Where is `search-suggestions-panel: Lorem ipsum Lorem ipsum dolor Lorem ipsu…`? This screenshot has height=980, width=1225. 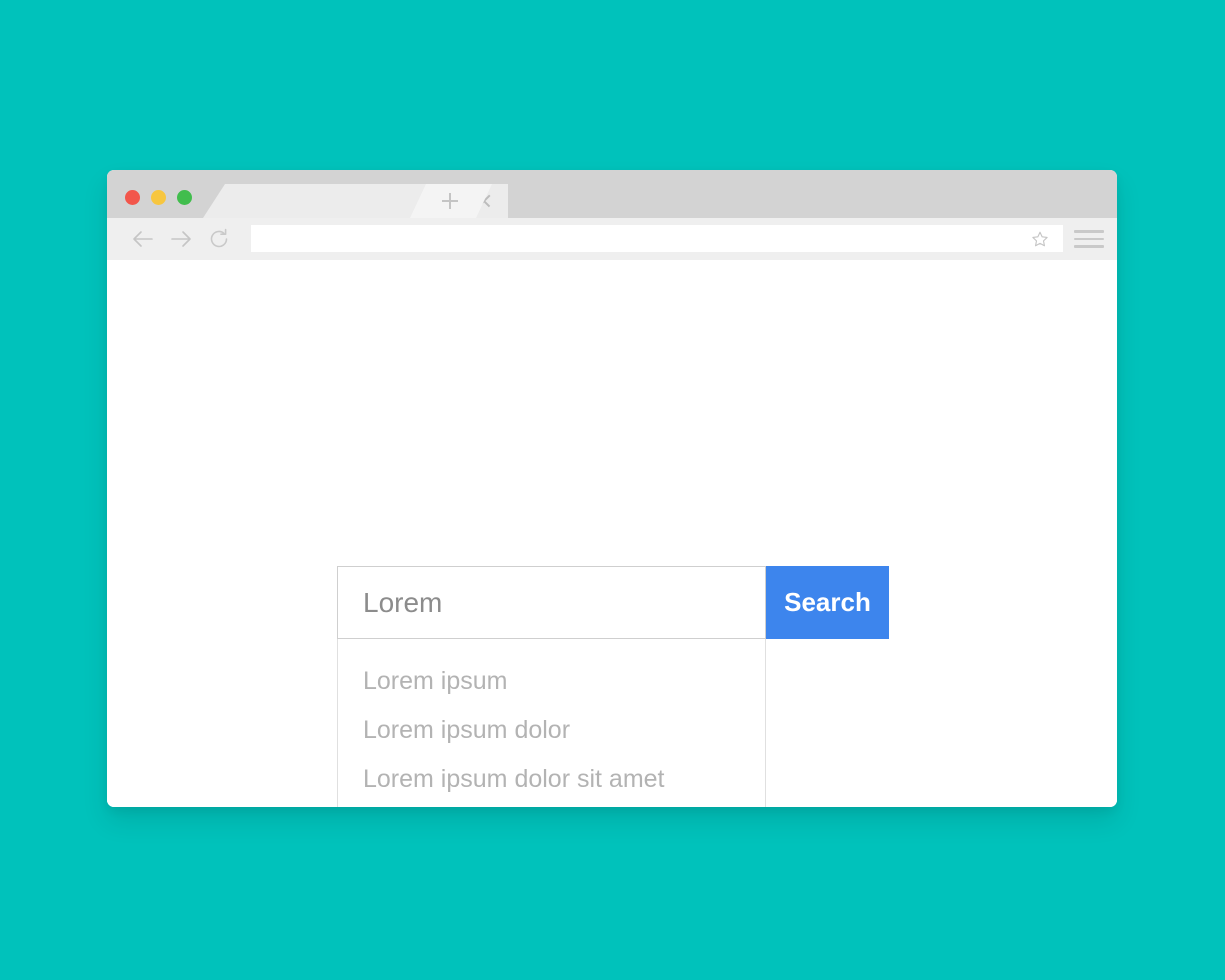
search-suggestions-panel: Lorem ipsum Lorem ipsum dolor Lorem ipsu… is located at coordinates (551, 723).